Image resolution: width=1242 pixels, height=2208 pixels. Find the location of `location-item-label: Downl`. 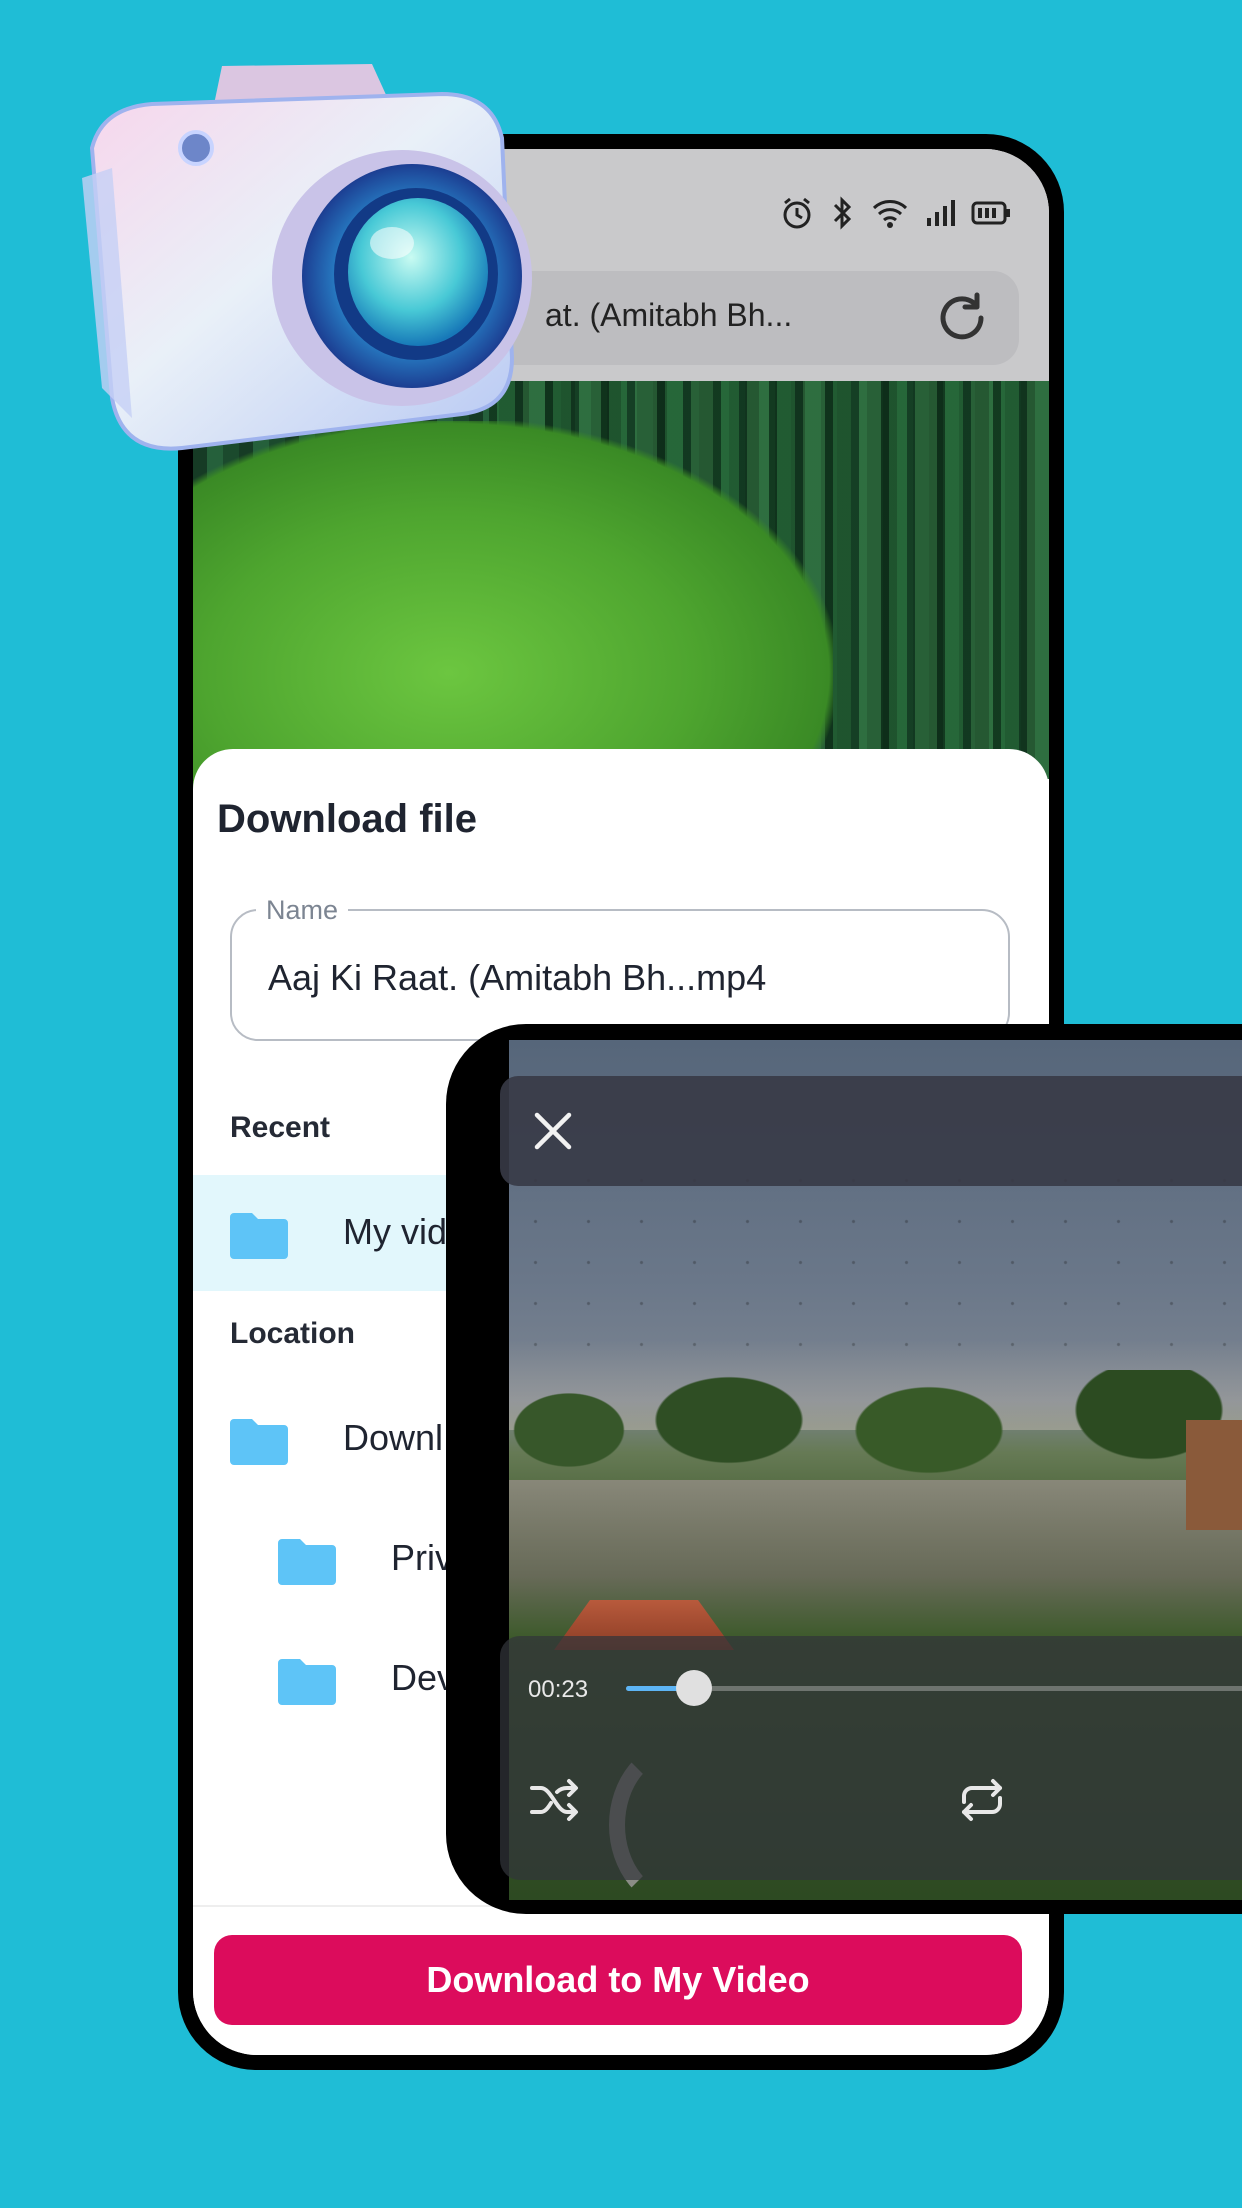

location-item-label: Downl is located at coordinates (393, 1437).